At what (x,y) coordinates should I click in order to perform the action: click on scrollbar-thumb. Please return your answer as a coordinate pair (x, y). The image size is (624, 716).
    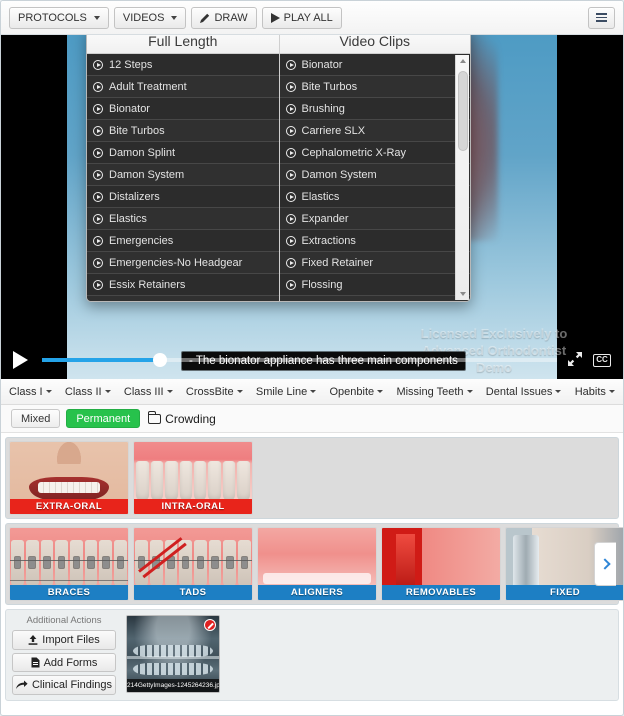
    Looking at the image, I should click on (463, 111).